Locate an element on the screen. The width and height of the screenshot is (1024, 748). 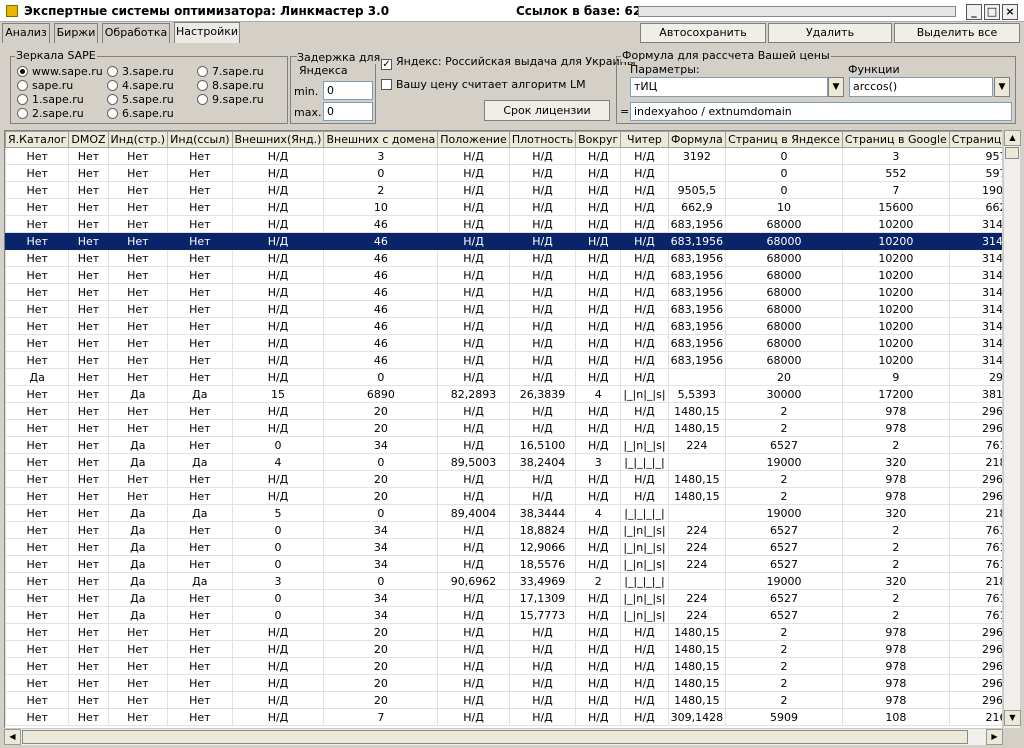
table-cell: 978 is located at coordinates (895, 411).